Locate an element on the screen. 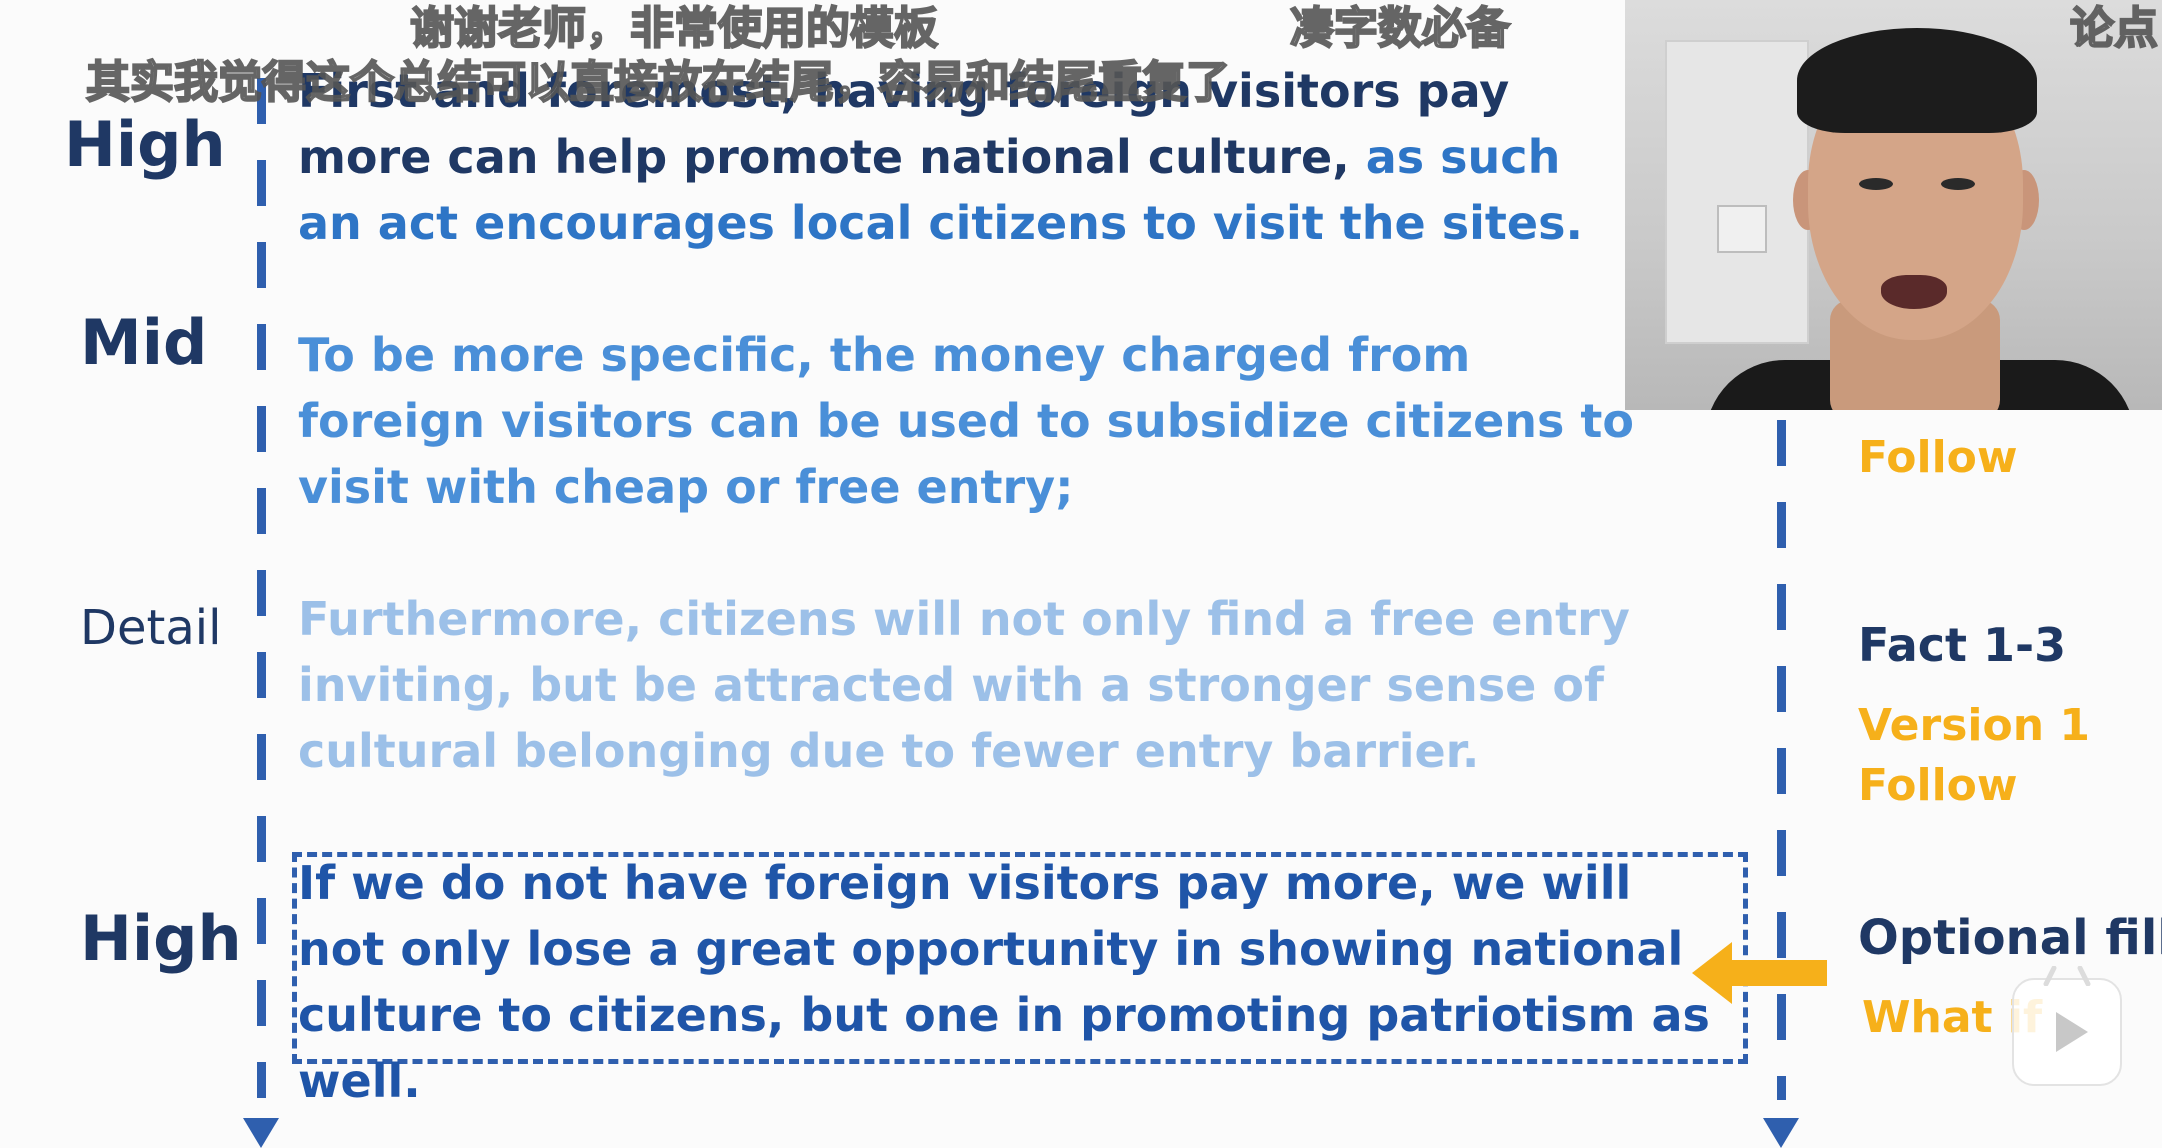  danmaku-comment-3: 论点 is located at coordinates (2114, 28).